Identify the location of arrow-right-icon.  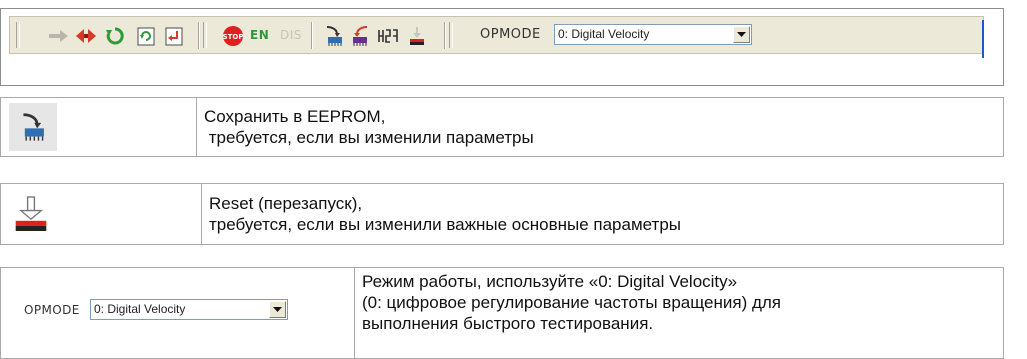
(59, 36).